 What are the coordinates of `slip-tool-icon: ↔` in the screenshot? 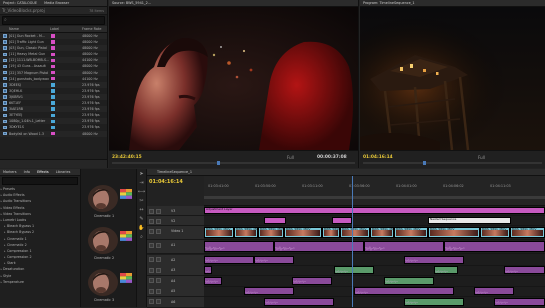 It's located at (142, 210).